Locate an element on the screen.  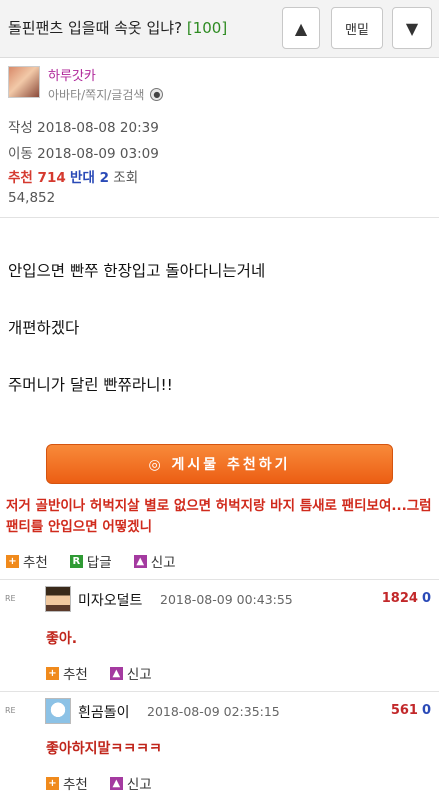
comment-header: RE 미자오덜트 2018-08-09 00:43:55 1824 0 is located at coordinates (219, 600).